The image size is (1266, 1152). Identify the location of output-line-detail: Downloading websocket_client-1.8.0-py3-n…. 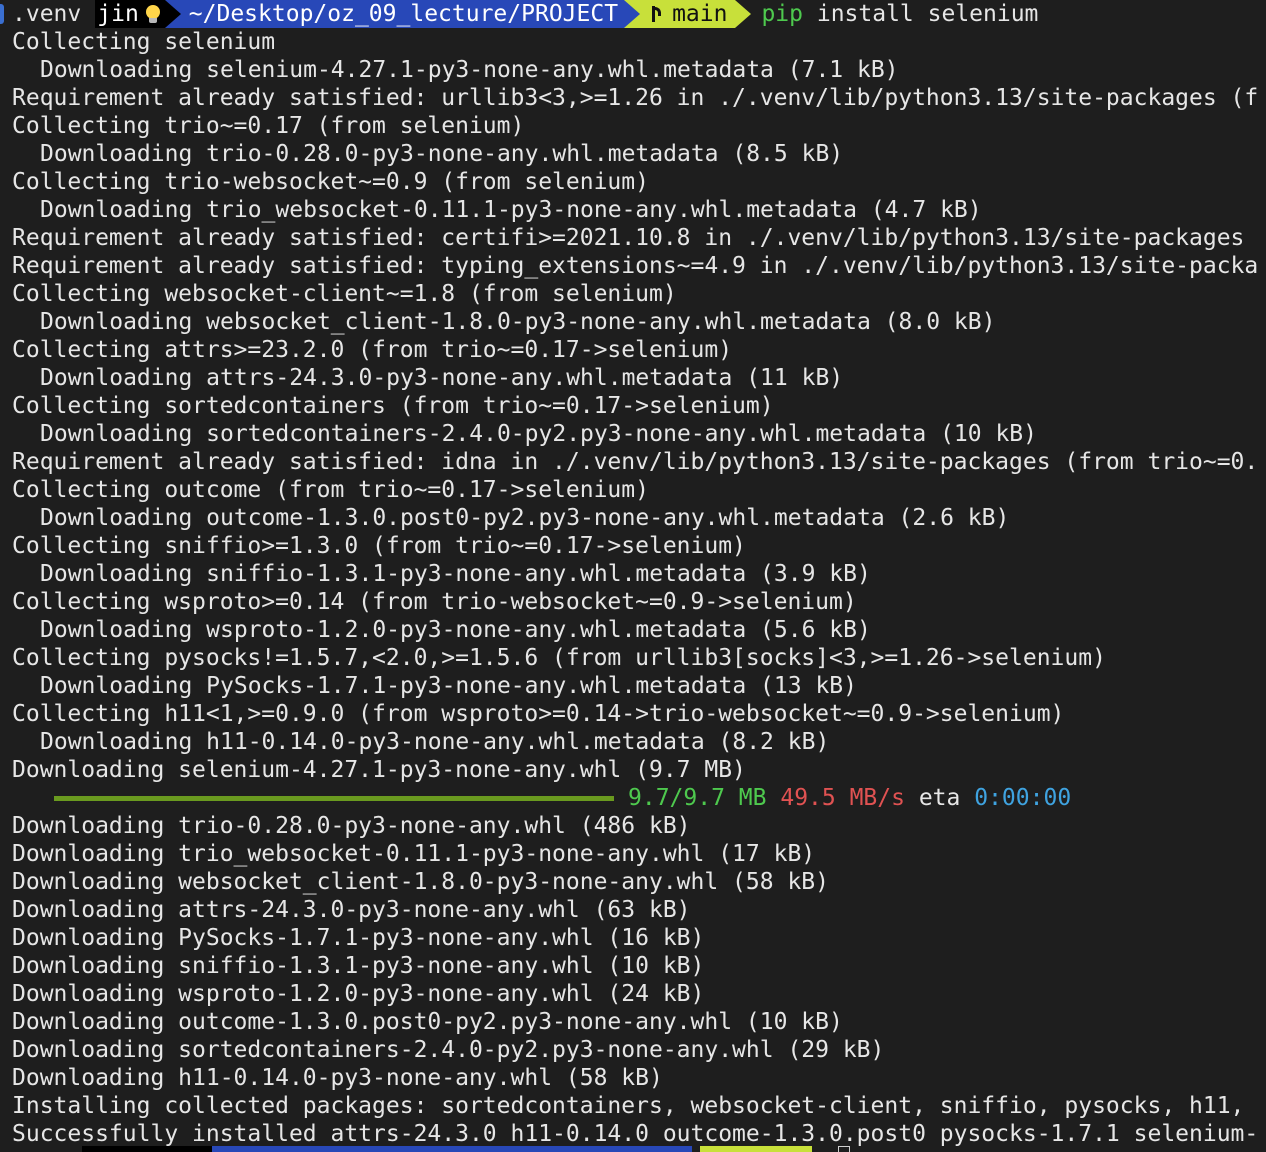
(518, 322).